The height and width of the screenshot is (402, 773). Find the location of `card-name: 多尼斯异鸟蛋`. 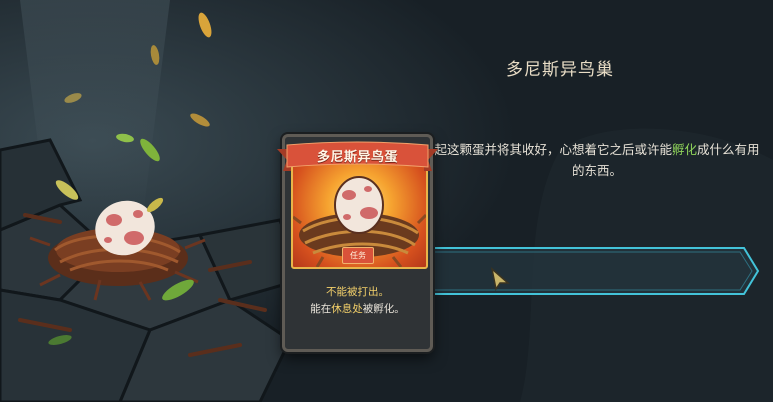

card-name: 多尼斯异鸟蛋 is located at coordinates (357, 157).